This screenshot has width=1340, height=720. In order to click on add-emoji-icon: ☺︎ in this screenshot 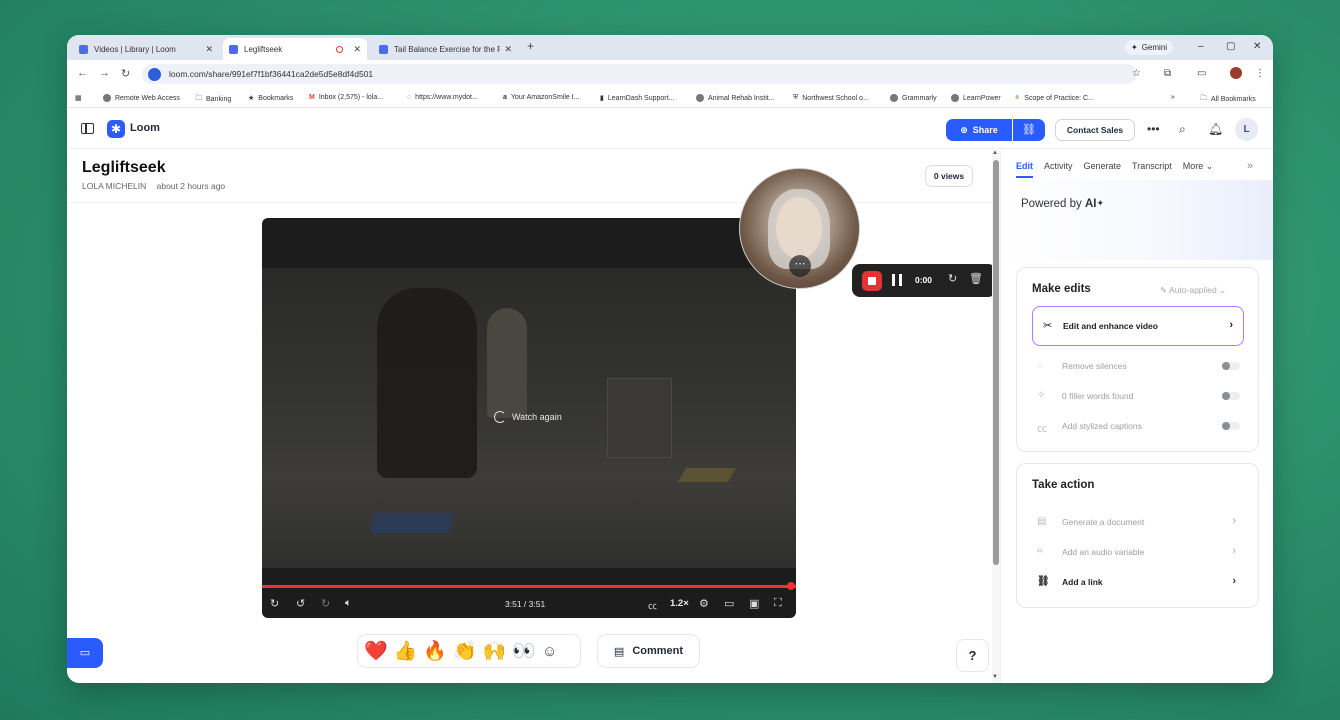, I will do `click(549, 651)`.